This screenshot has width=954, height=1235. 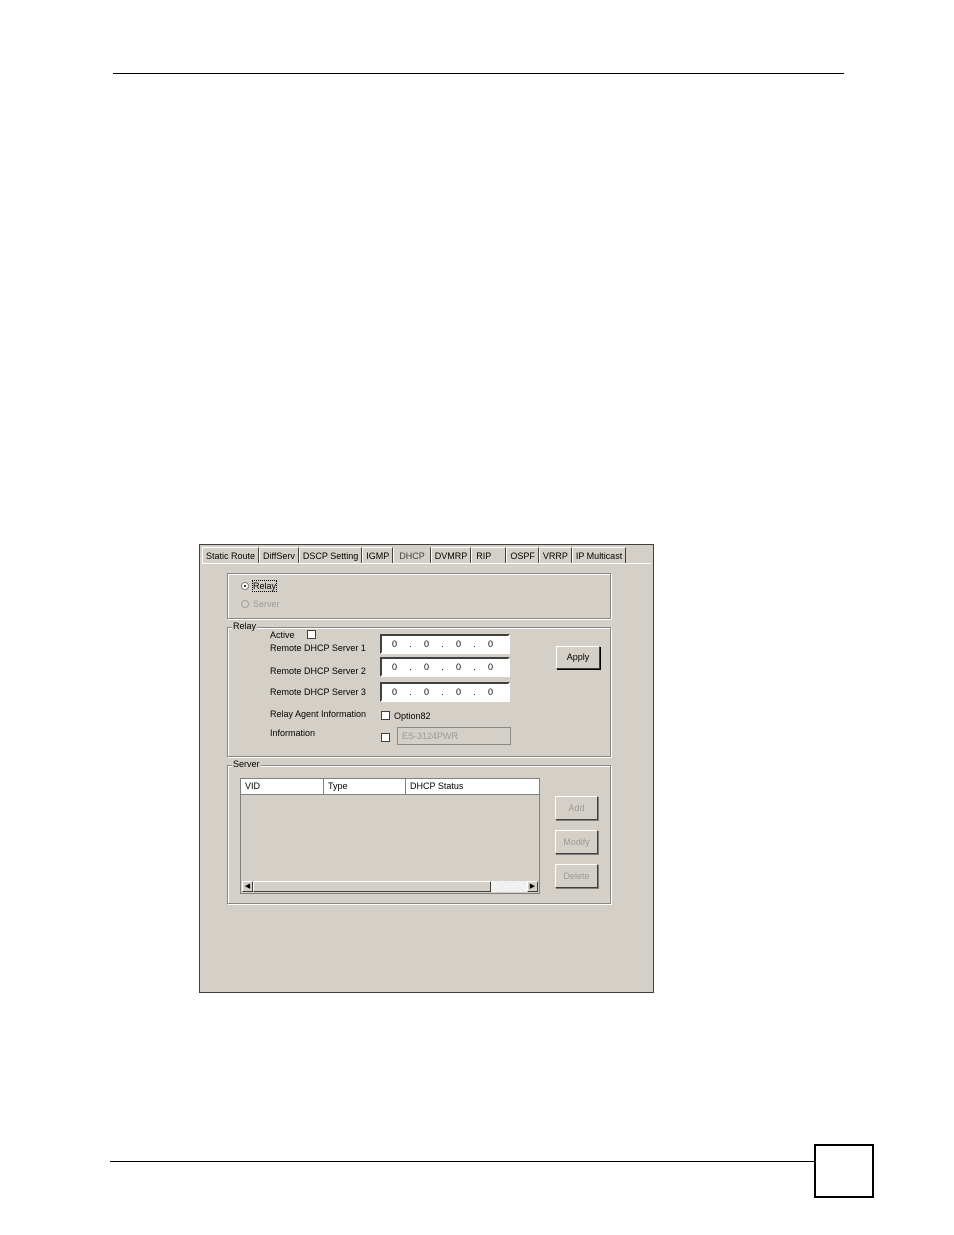 What do you see at coordinates (390, 836) in the screenshot?
I see `dhcp-server-table: VID Type DHCP Status ◀ ▶` at bounding box center [390, 836].